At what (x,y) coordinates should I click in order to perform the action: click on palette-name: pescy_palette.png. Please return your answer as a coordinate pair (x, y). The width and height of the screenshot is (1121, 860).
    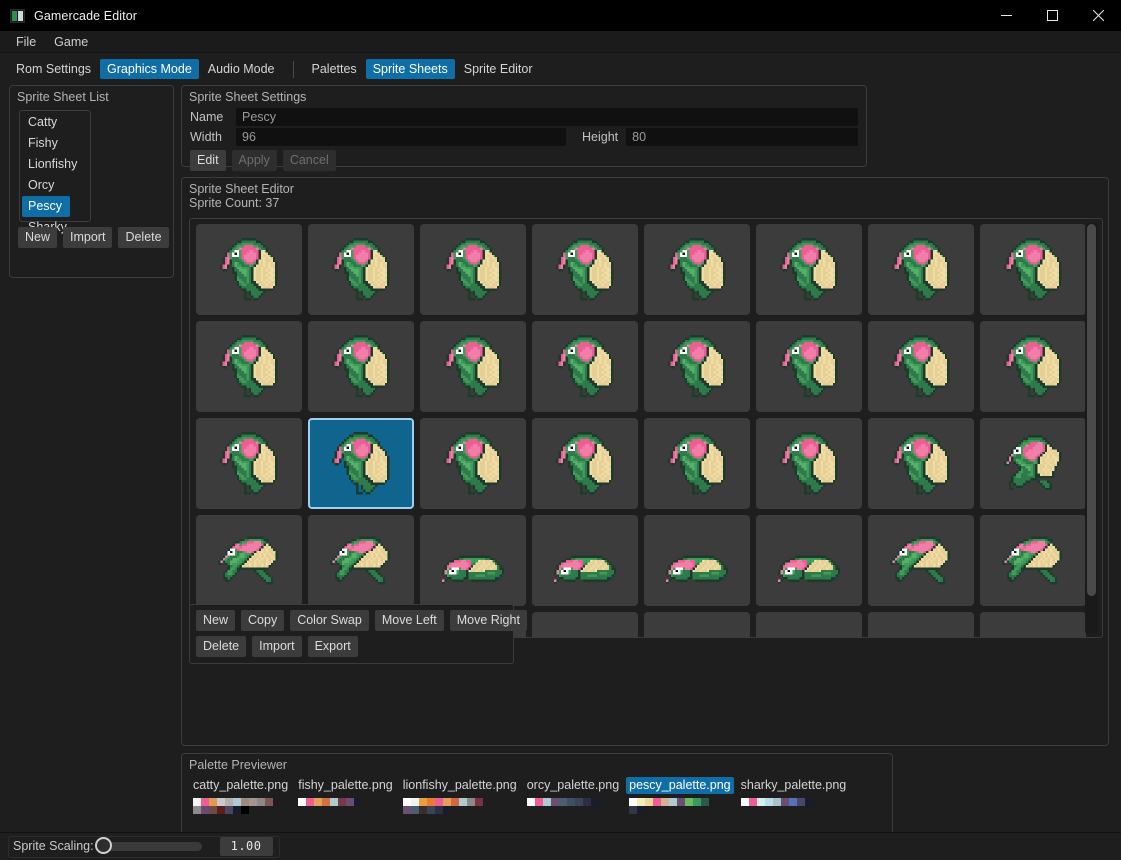
    Looking at the image, I should click on (680, 785).